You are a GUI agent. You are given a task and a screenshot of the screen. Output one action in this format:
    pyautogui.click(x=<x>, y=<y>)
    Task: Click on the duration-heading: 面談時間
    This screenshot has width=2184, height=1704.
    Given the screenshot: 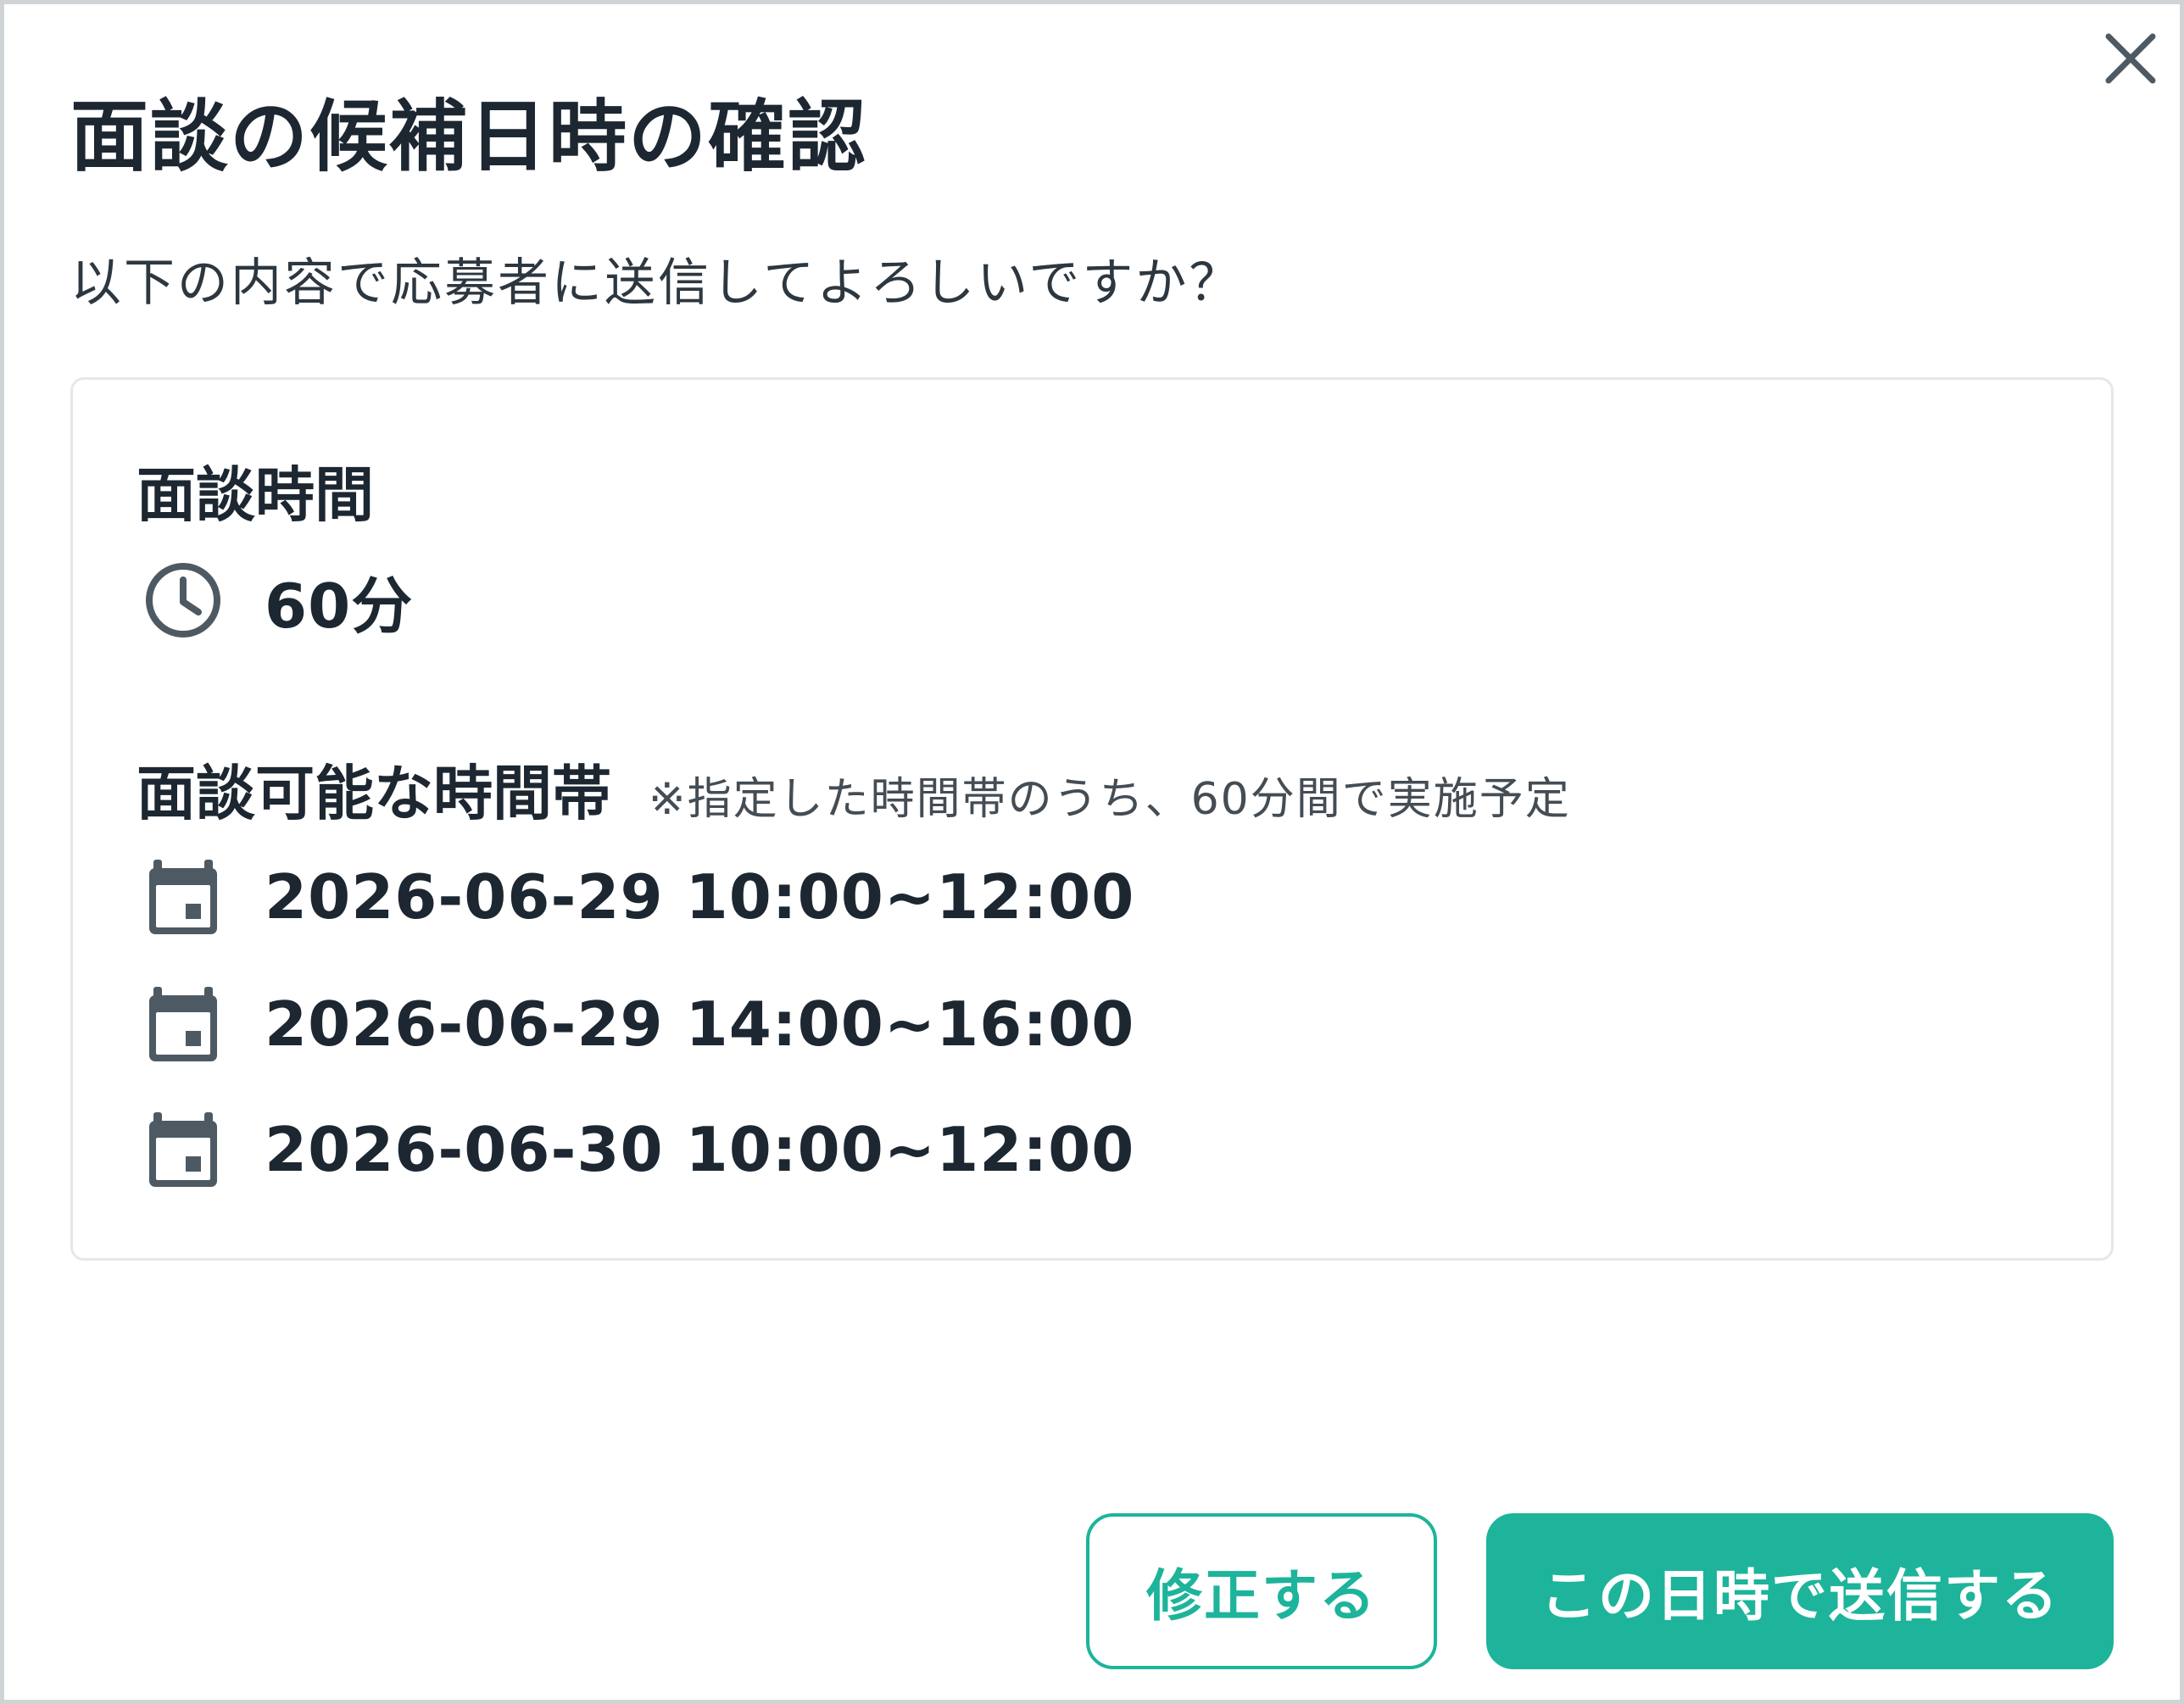 What is the action you would take?
    pyautogui.click(x=255, y=495)
    